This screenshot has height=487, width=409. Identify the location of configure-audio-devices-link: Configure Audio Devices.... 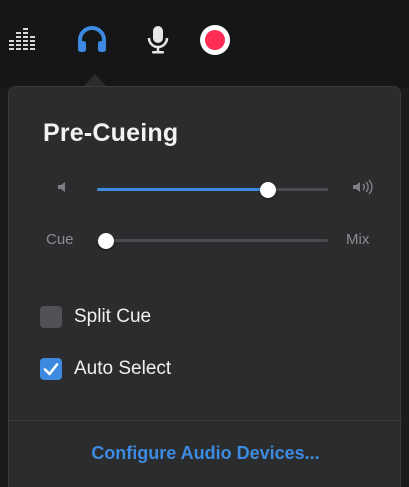
(205, 453).